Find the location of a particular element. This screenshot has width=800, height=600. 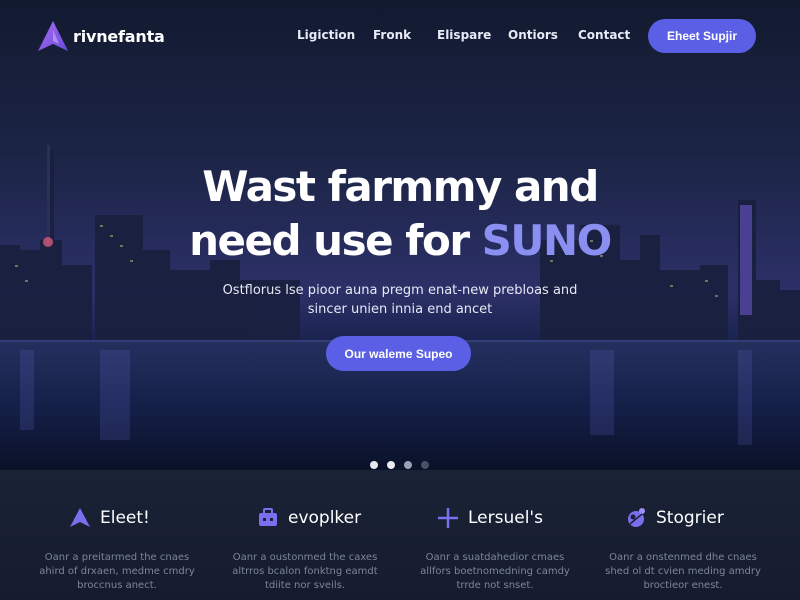

hero-title-accent: SUNO is located at coordinates (547, 240).